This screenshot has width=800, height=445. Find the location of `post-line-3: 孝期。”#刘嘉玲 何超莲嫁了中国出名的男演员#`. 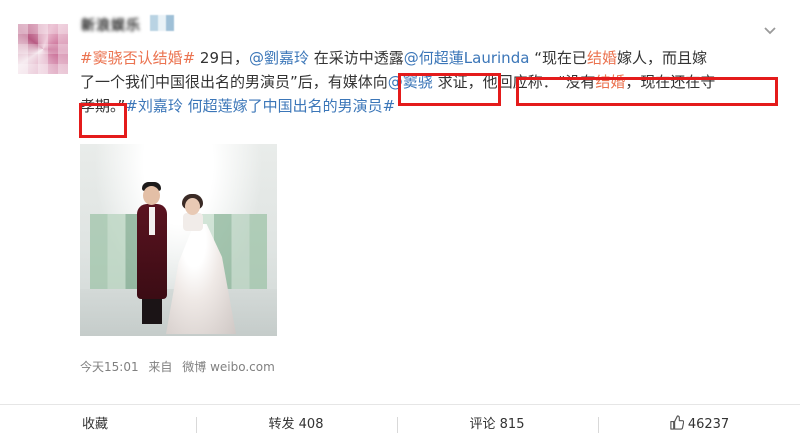

post-line-3: 孝期。”#刘嘉玲 何超莲嫁了中国出名的男演员# is located at coordinates (430, 106).